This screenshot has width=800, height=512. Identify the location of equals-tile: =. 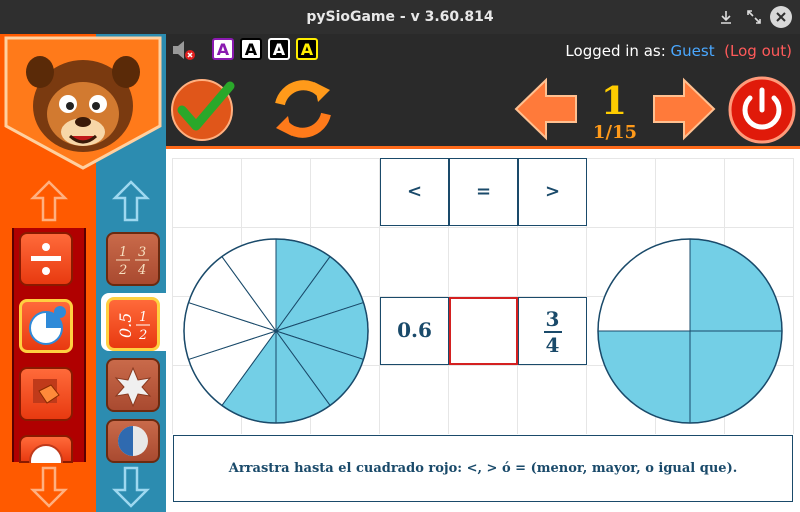
(483, 192).